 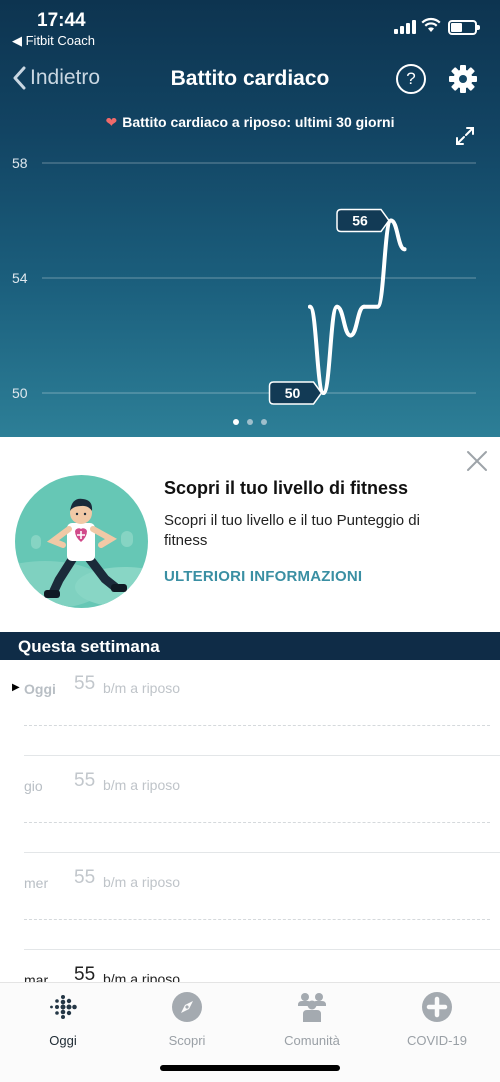 I want to click on home-indicator, so click(x=250, y=1068).